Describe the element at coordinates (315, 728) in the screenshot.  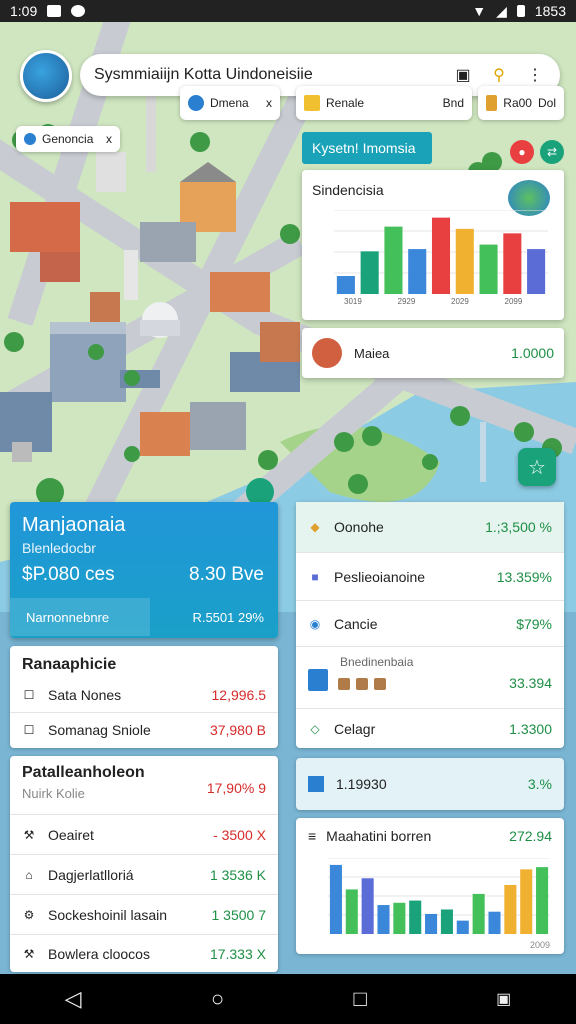
I see `diamond-icon: ◇` at that location.